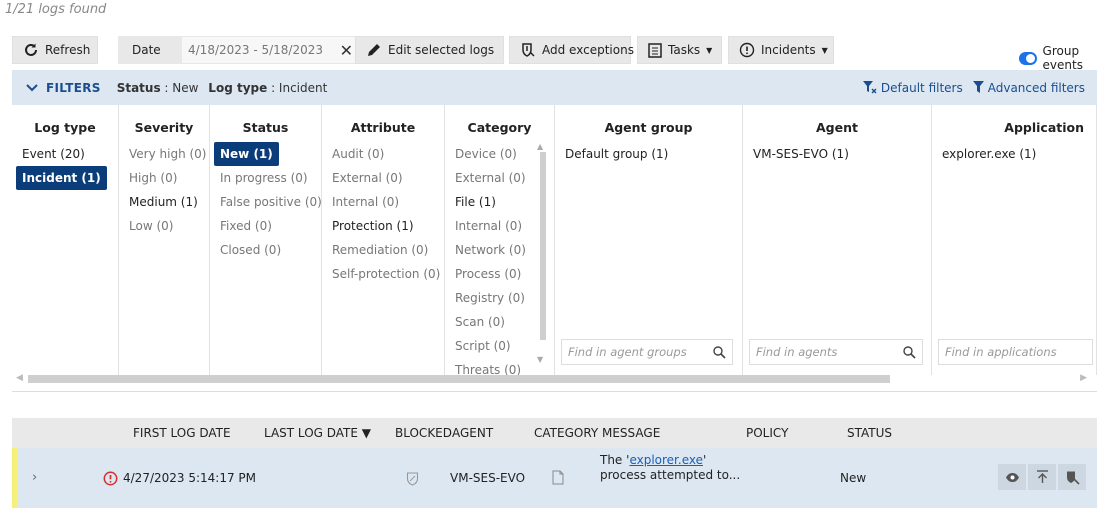 This screenshot has height=508, width=1097. What do you see at coordinates (110, 478) in the screenshot?
I see `error-alert-icon` at bounding box center [110, 478].